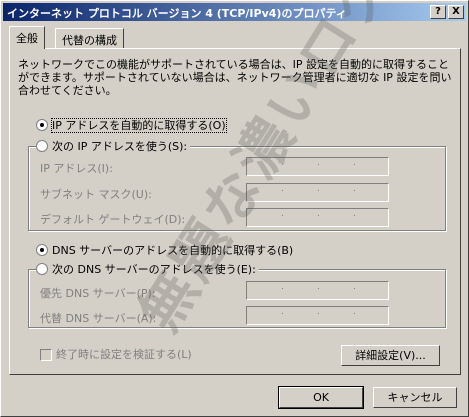  What do you see at coordinates (139, 125) in the screenshot?
I see `ip-auto-label: IP アドレスを自動的に取得する(O)` at bounding box center [139, 125].